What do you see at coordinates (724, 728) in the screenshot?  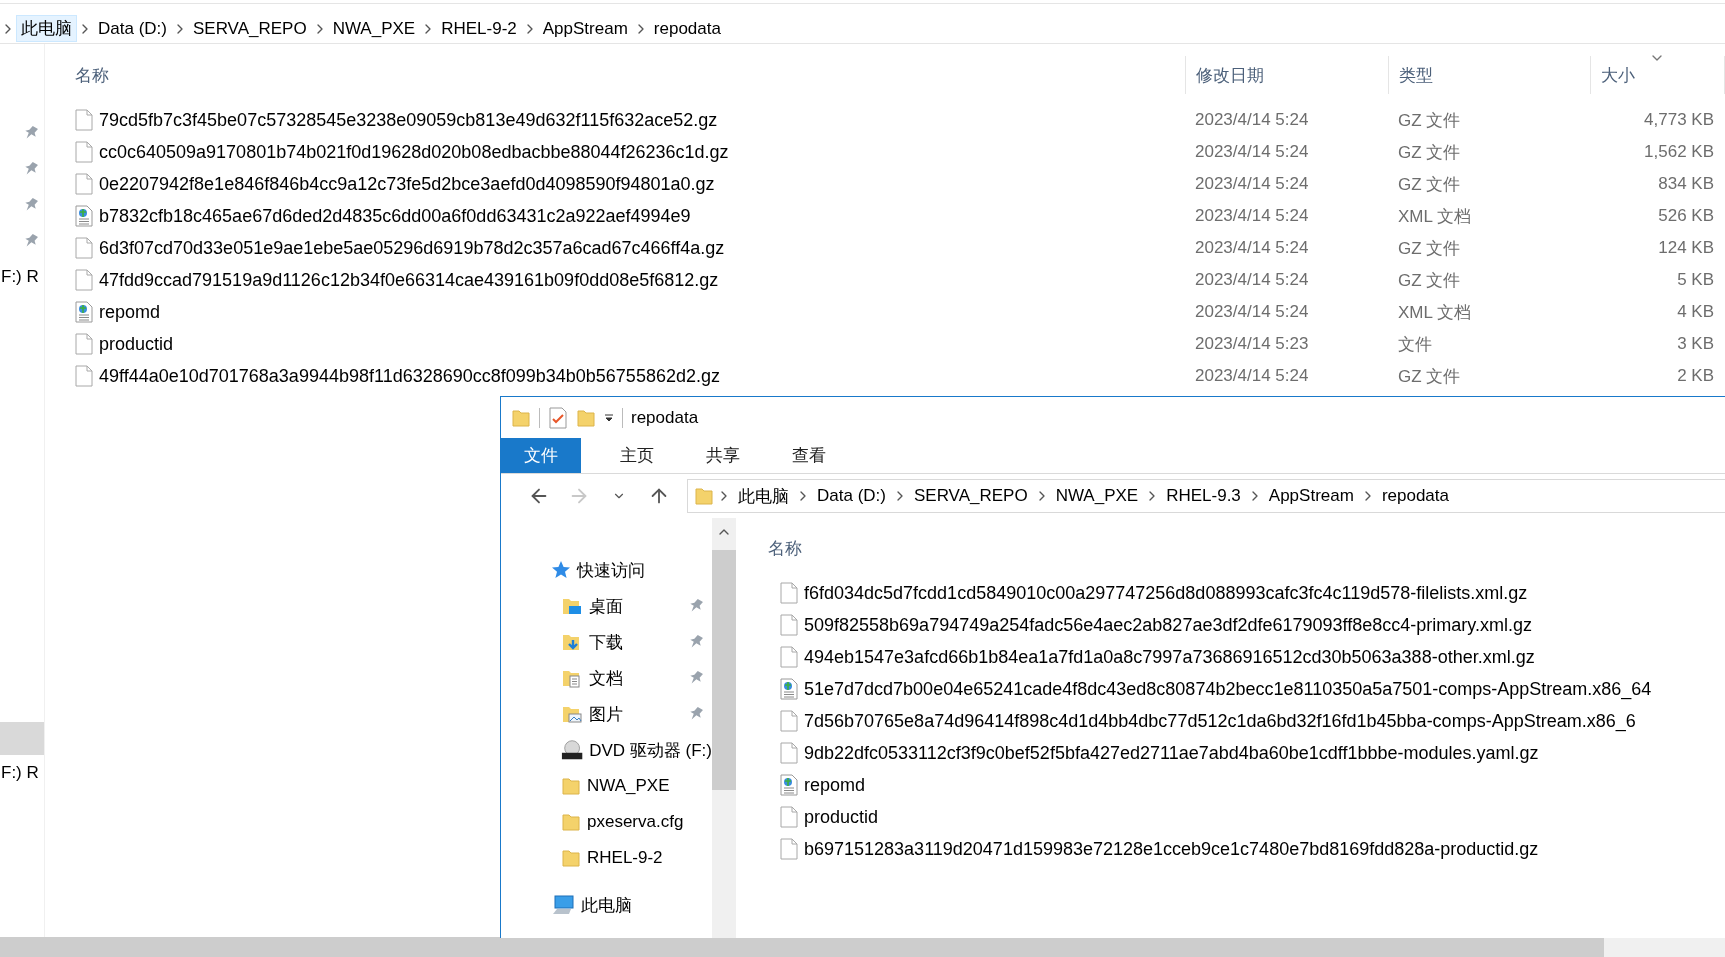 I see `vertical-scrollbar` at bounding box center [724, 728].